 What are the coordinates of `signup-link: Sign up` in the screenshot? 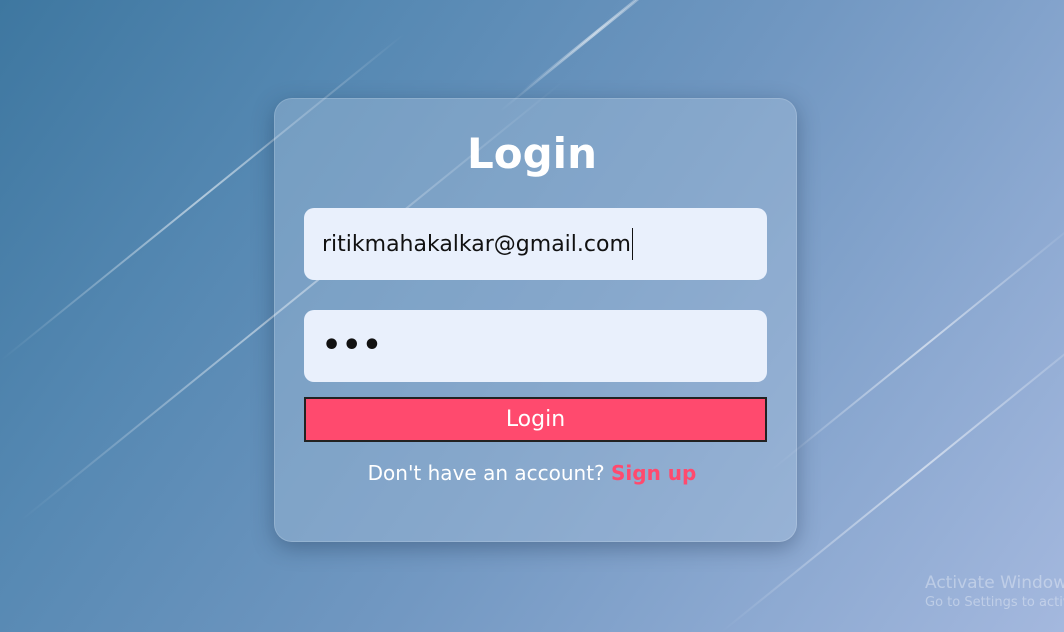 It's located at (653, 473).